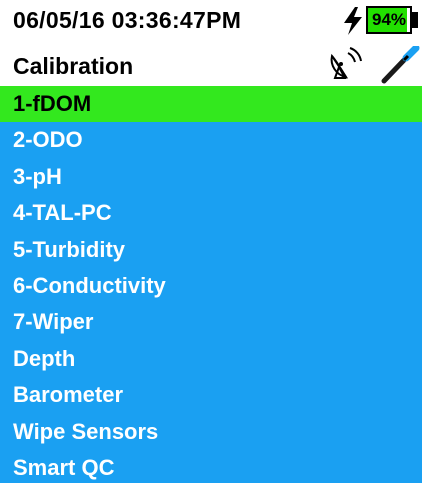 The width and height of the screenshot is (422, 483). What do you see at coordinates (73, 66) in the screenshot?
I see `page-title: Calibration` at bounding box center [73, 66].